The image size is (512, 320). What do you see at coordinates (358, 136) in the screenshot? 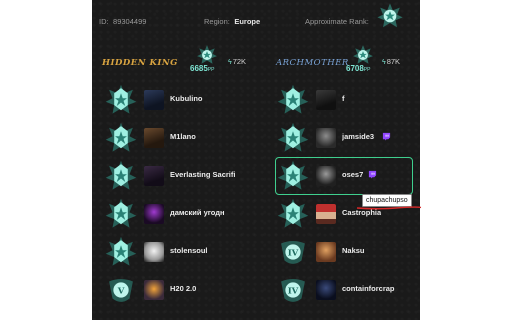
I see `player-name: jamside3` at bounding box center [358, 136].